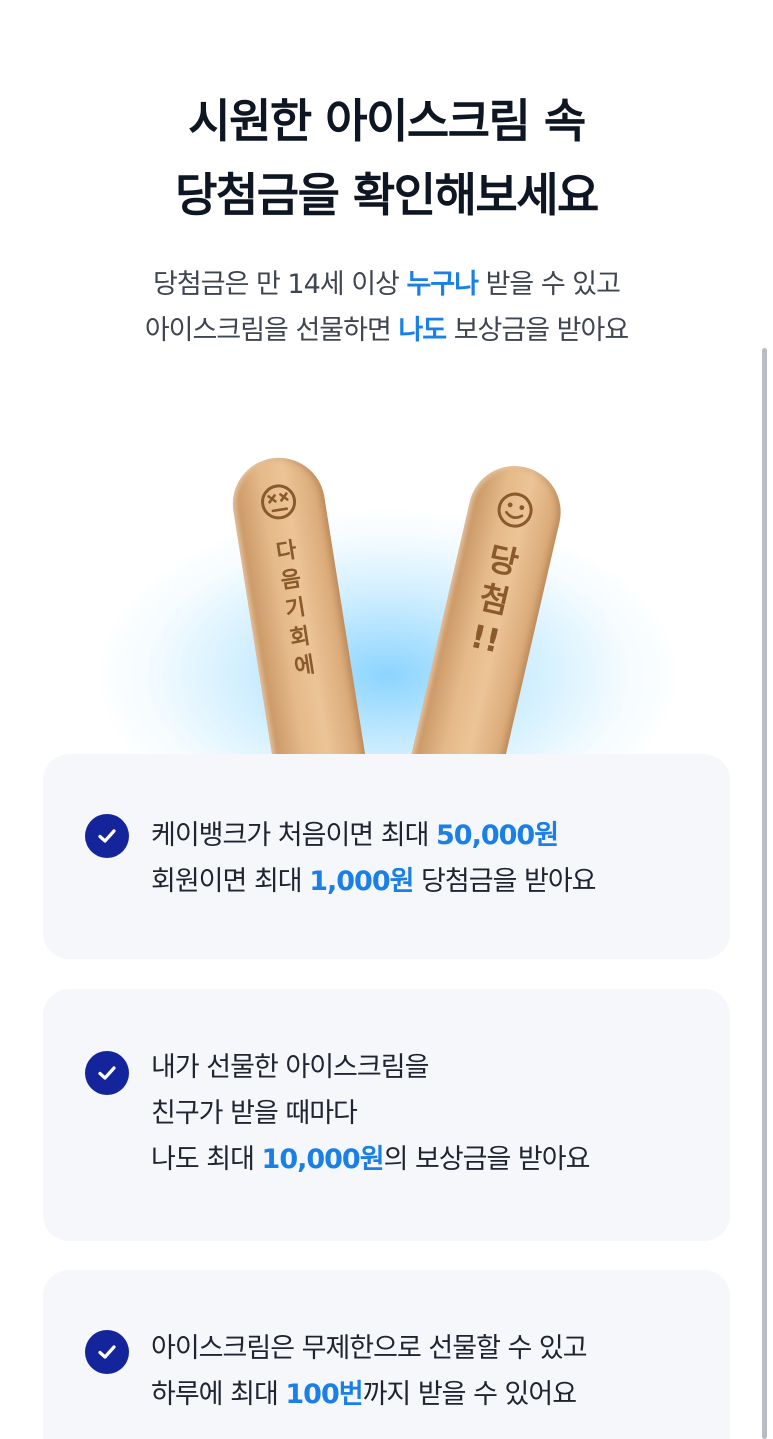 The image size is (773, 1439). Describe the element at coordinates (323, 1159) in the screenshot. I see `benefit-amount: 10,000원` at that location.